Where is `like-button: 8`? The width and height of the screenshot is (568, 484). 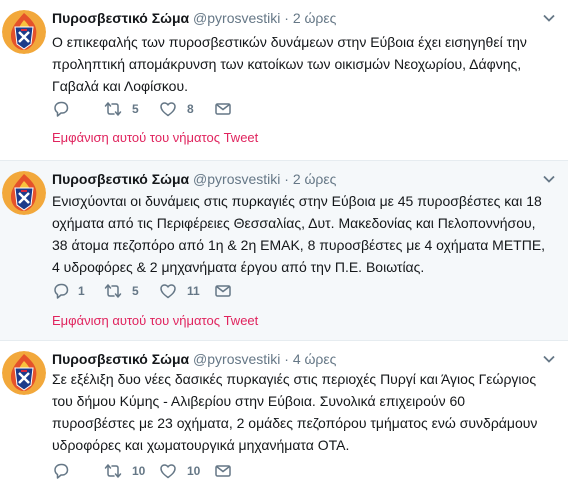
like-button: 8 is located at coordinates (186, 109).